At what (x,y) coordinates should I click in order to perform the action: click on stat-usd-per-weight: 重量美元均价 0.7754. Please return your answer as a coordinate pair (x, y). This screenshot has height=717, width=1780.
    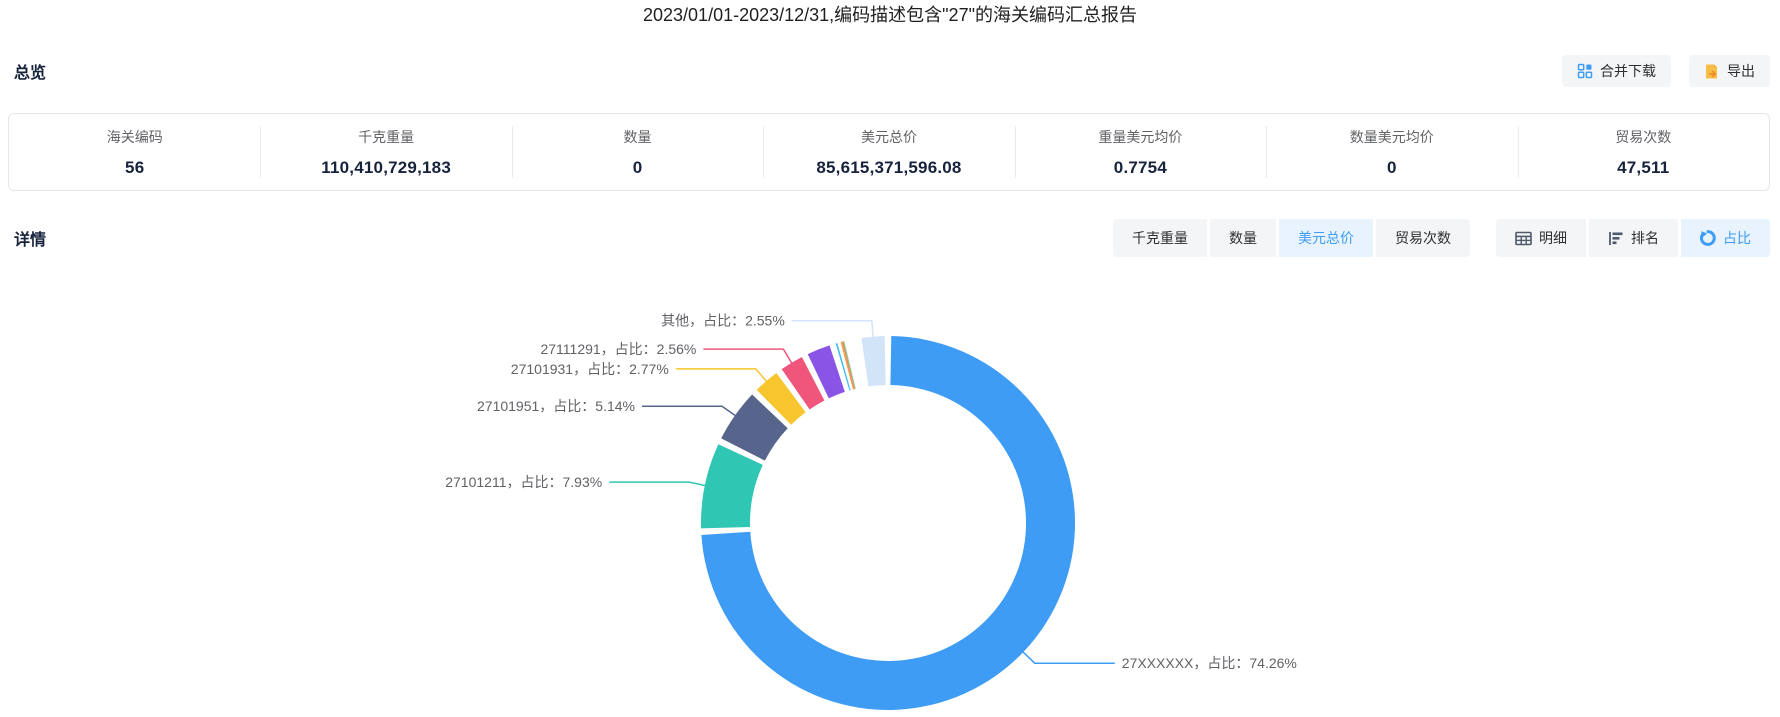
    Looking at the image, I should click on (1140, 152).